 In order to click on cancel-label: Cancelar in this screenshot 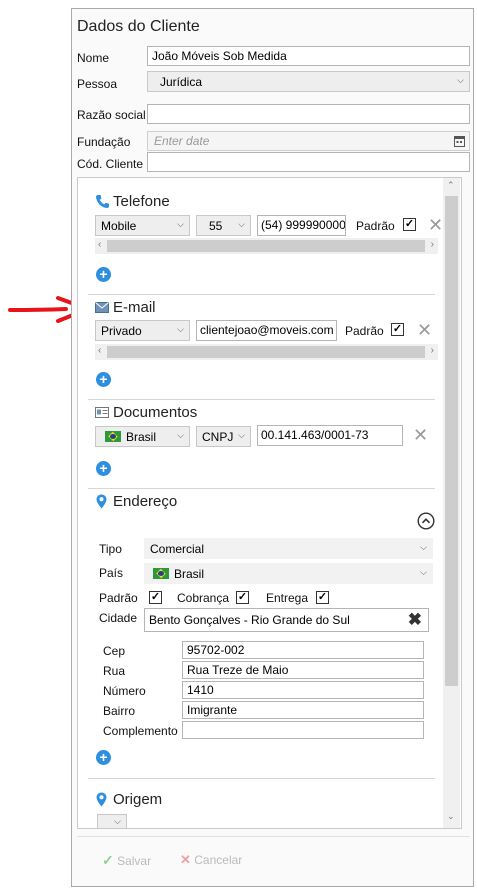, I will do `click(218, 860)`.